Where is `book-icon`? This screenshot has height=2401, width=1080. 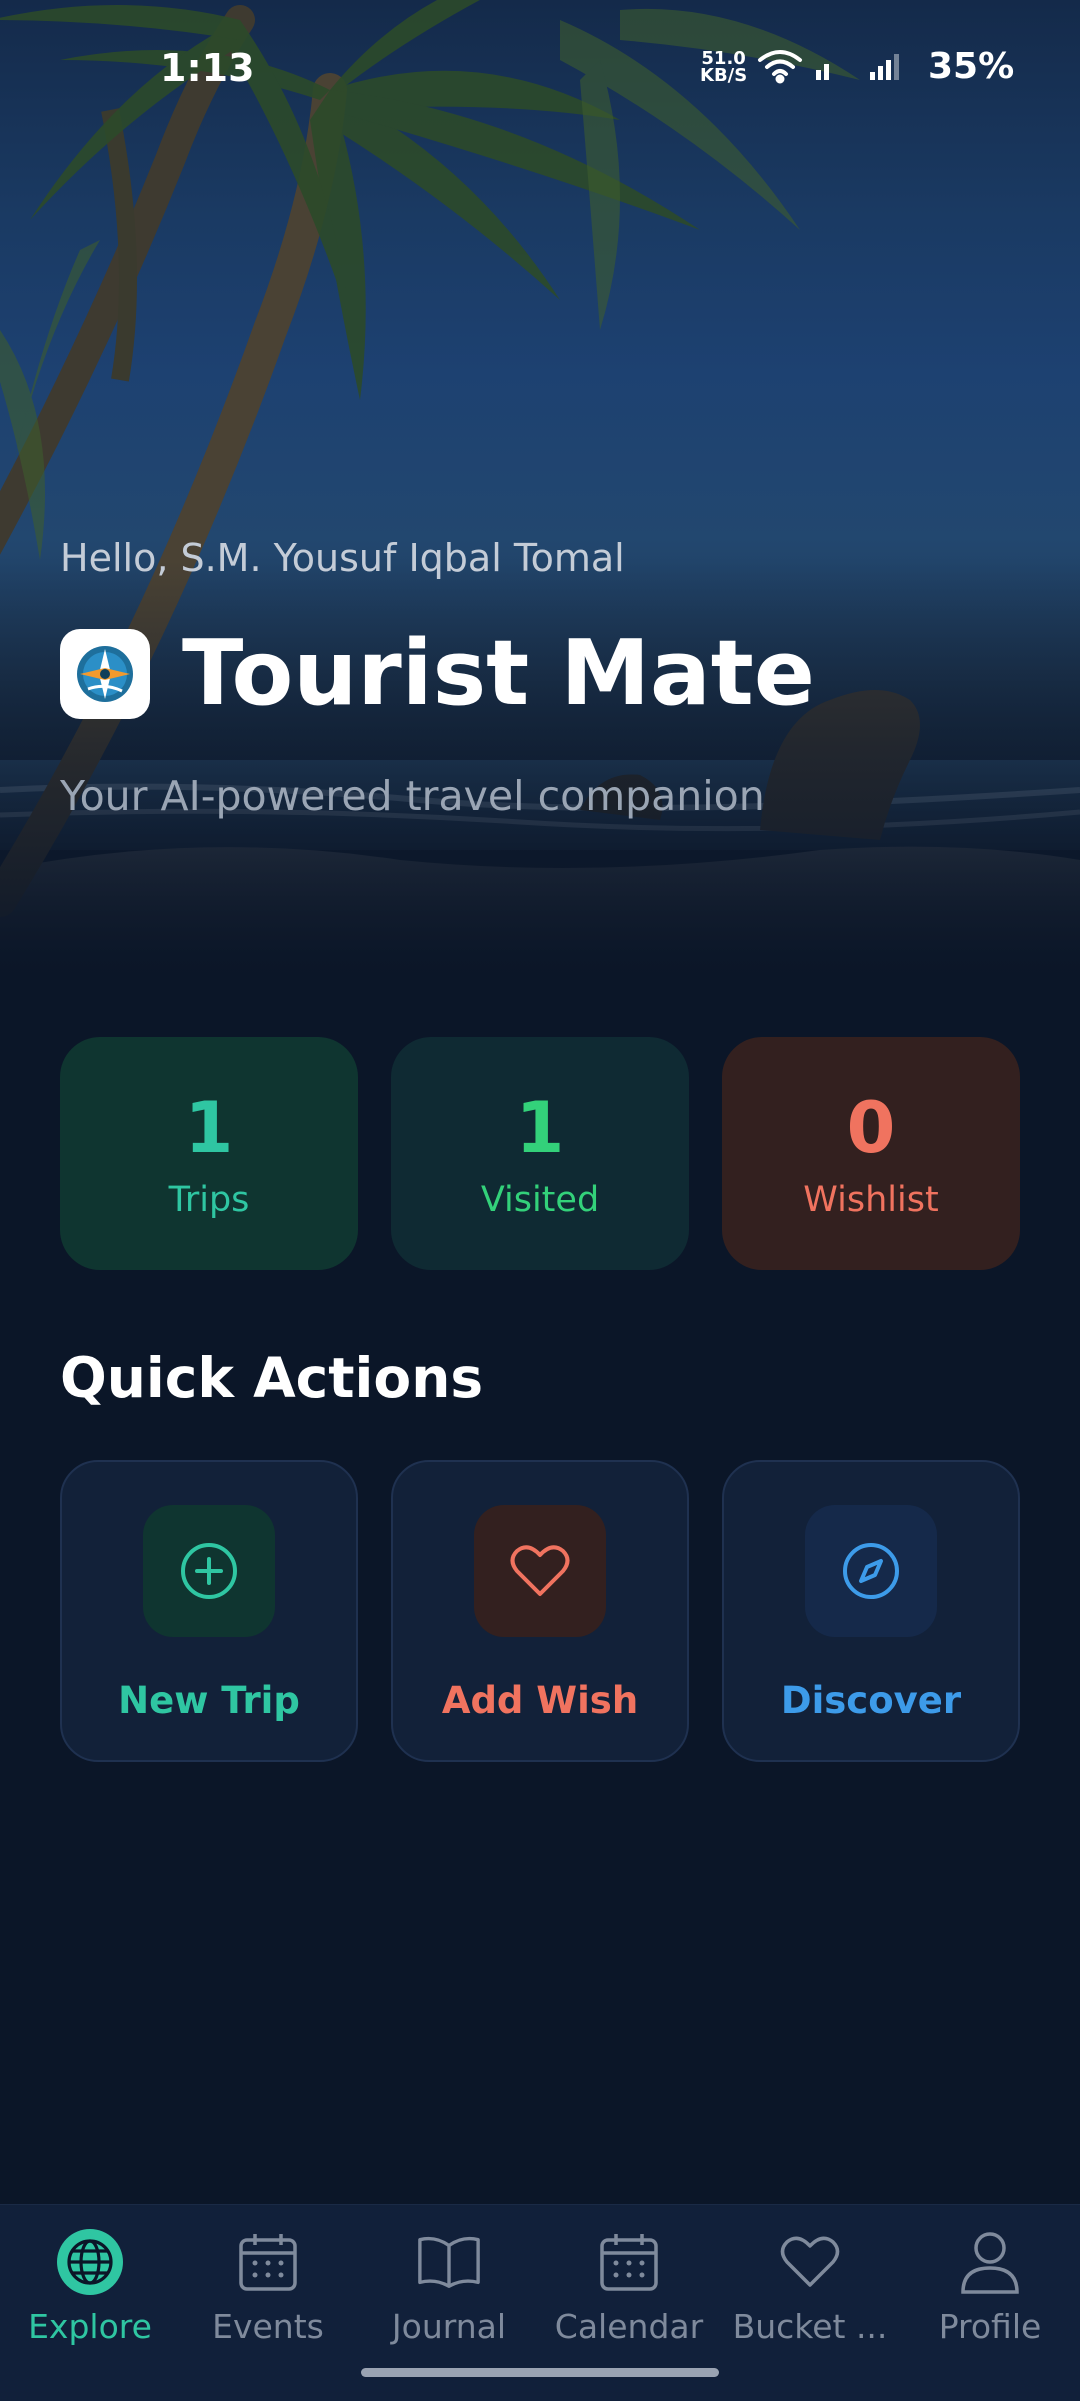
book-icon is located at coordinates (449, 2262).